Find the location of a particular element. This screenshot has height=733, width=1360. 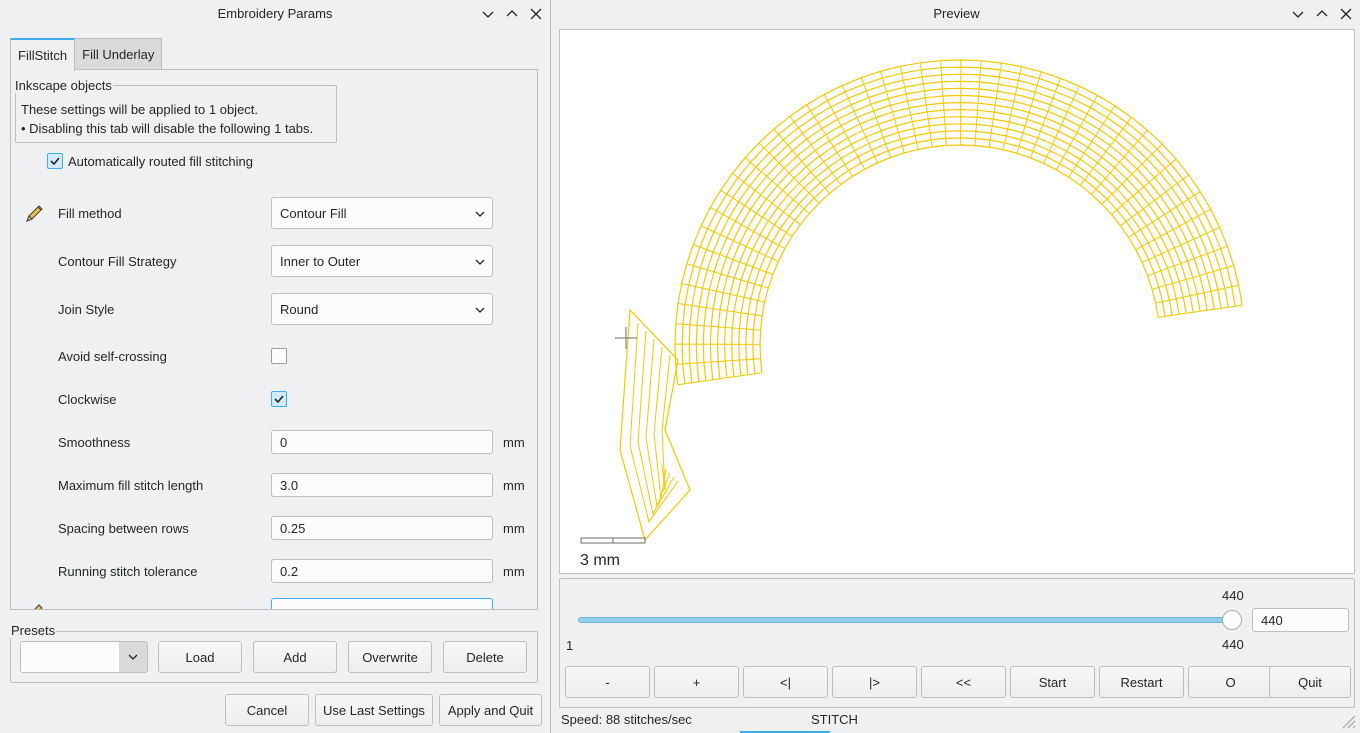

fill-method-select: Contour Fill is located at coordinates (382, 213).